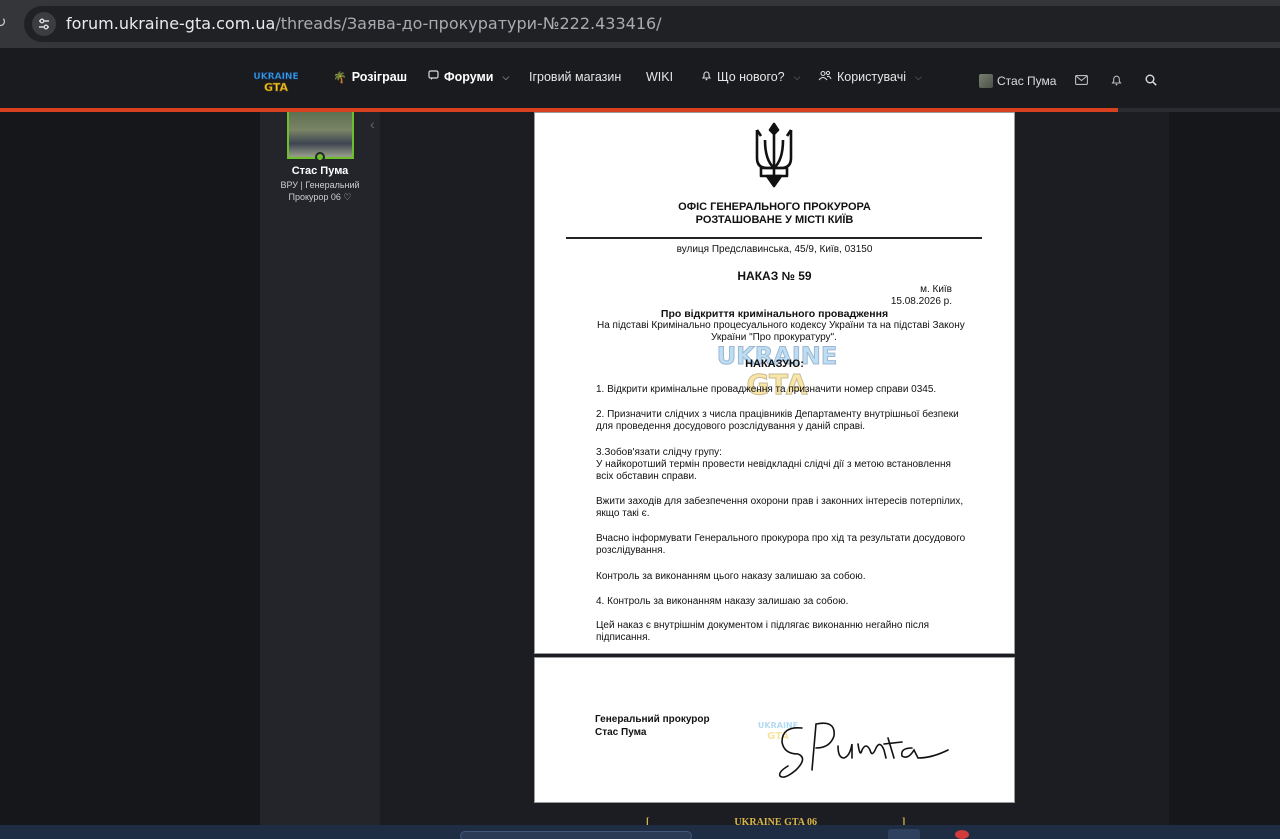 This screenshot has width=1280, height=839. What do you see at coordinates (825, 77) in the screenshot?
I see `users-icon` at bounding box center [825, 77].